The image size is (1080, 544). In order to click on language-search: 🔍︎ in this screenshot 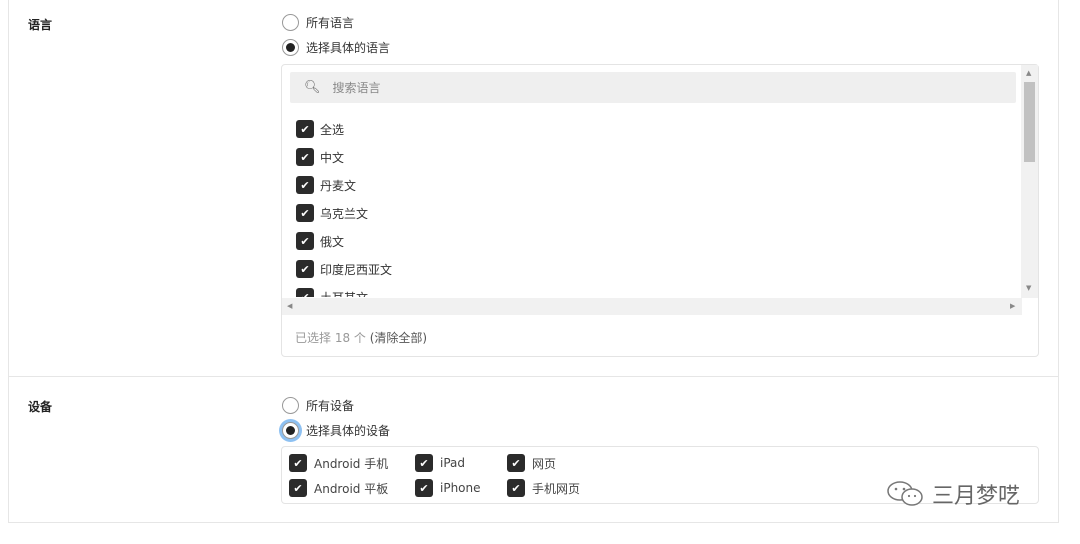, I will do `click(653, 87)`.